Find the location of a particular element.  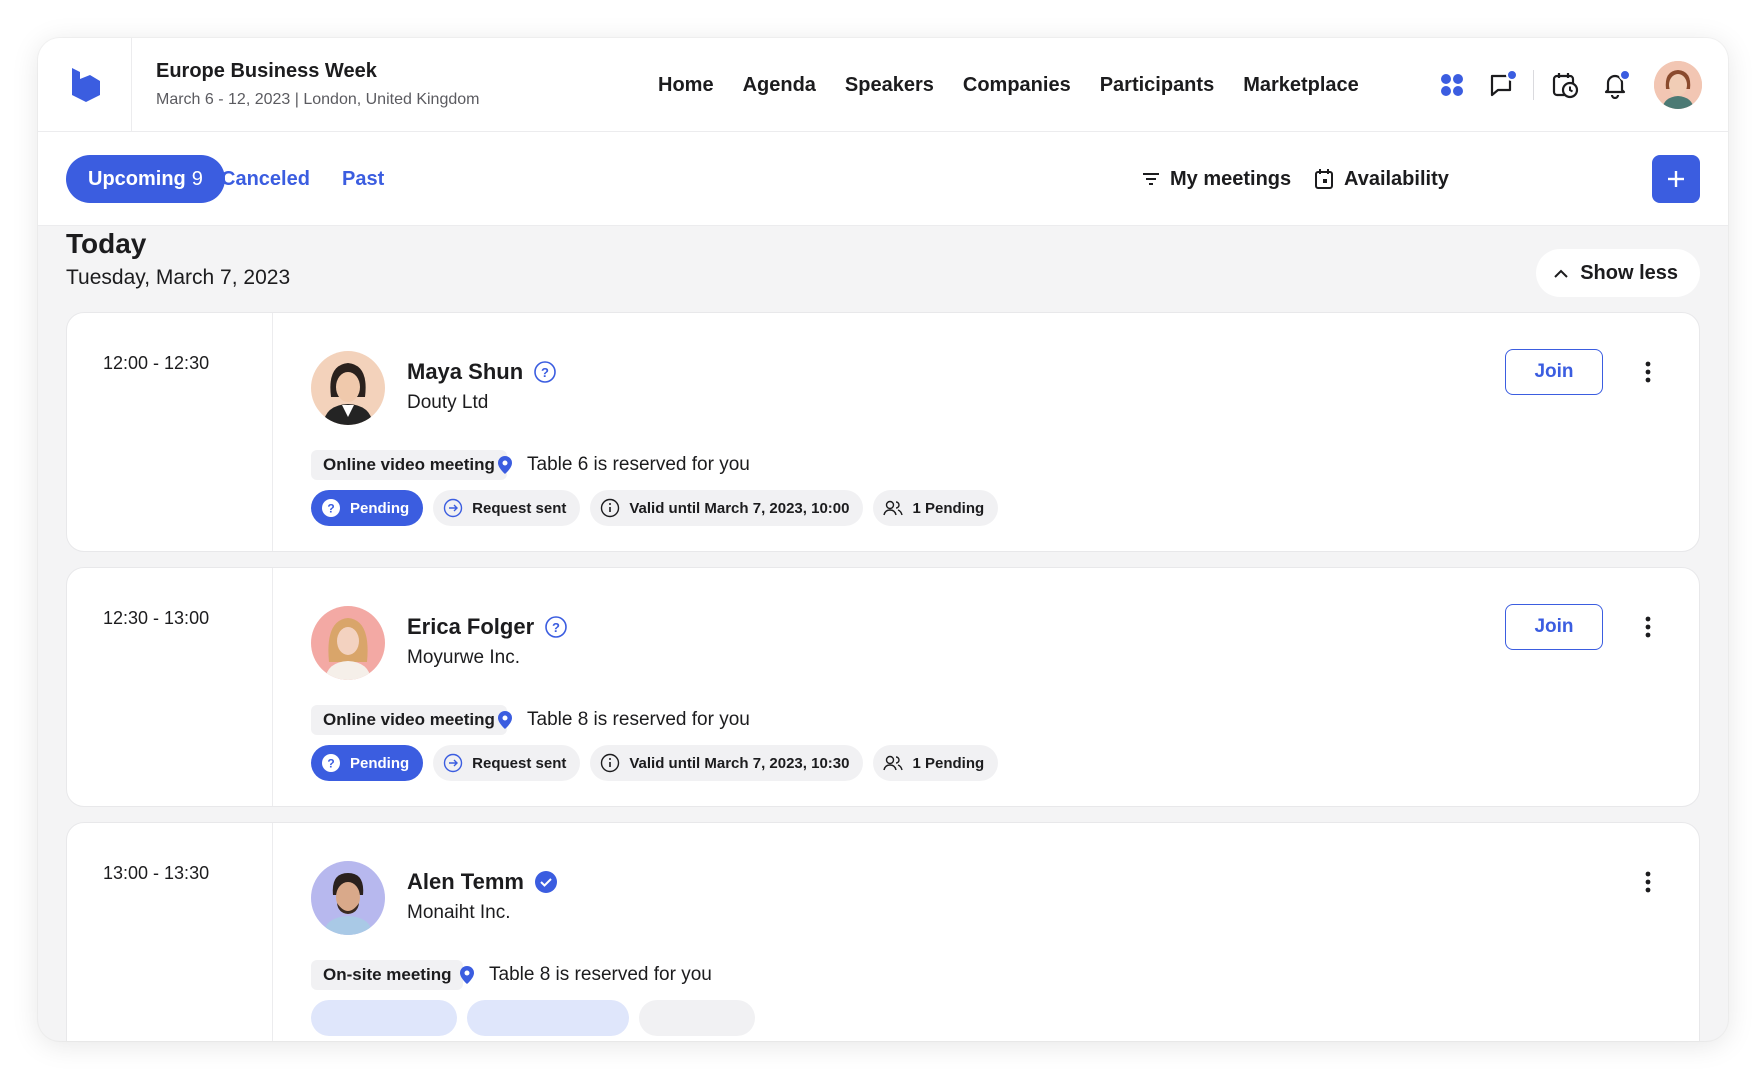

apps-button is located at coordinates (1452, 85).